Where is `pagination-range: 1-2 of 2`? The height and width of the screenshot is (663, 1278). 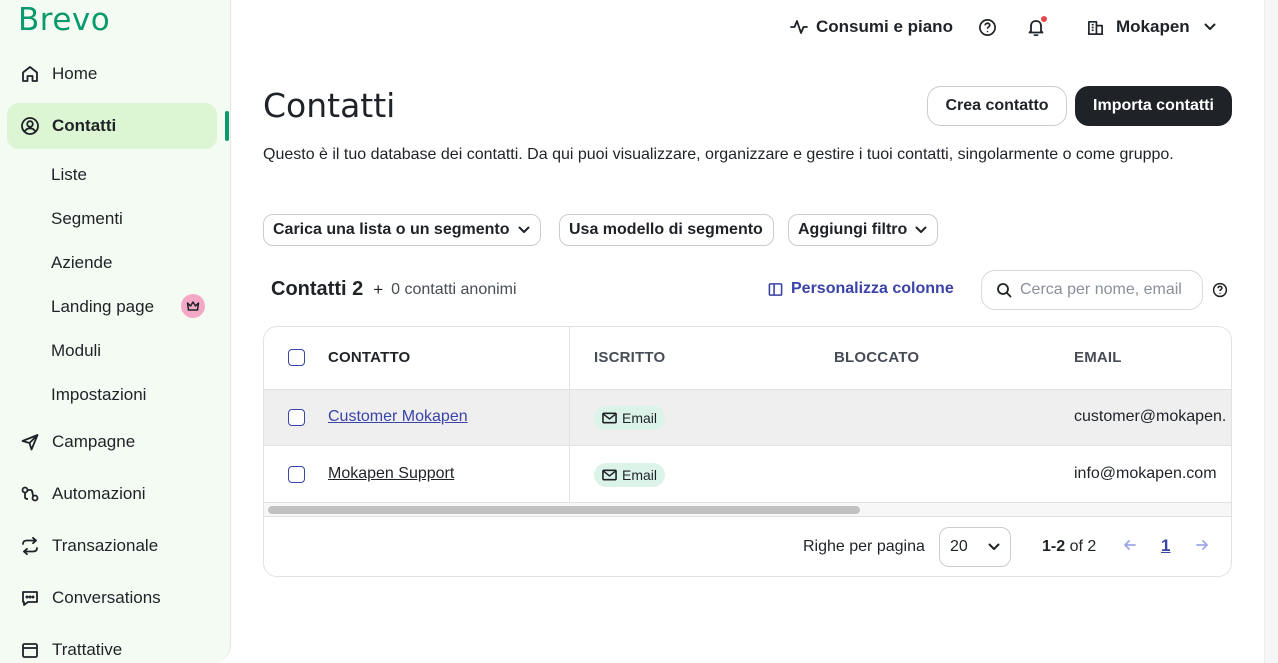 pagination-range: 1-2 of 2 is located at coordinates (1069, 547).